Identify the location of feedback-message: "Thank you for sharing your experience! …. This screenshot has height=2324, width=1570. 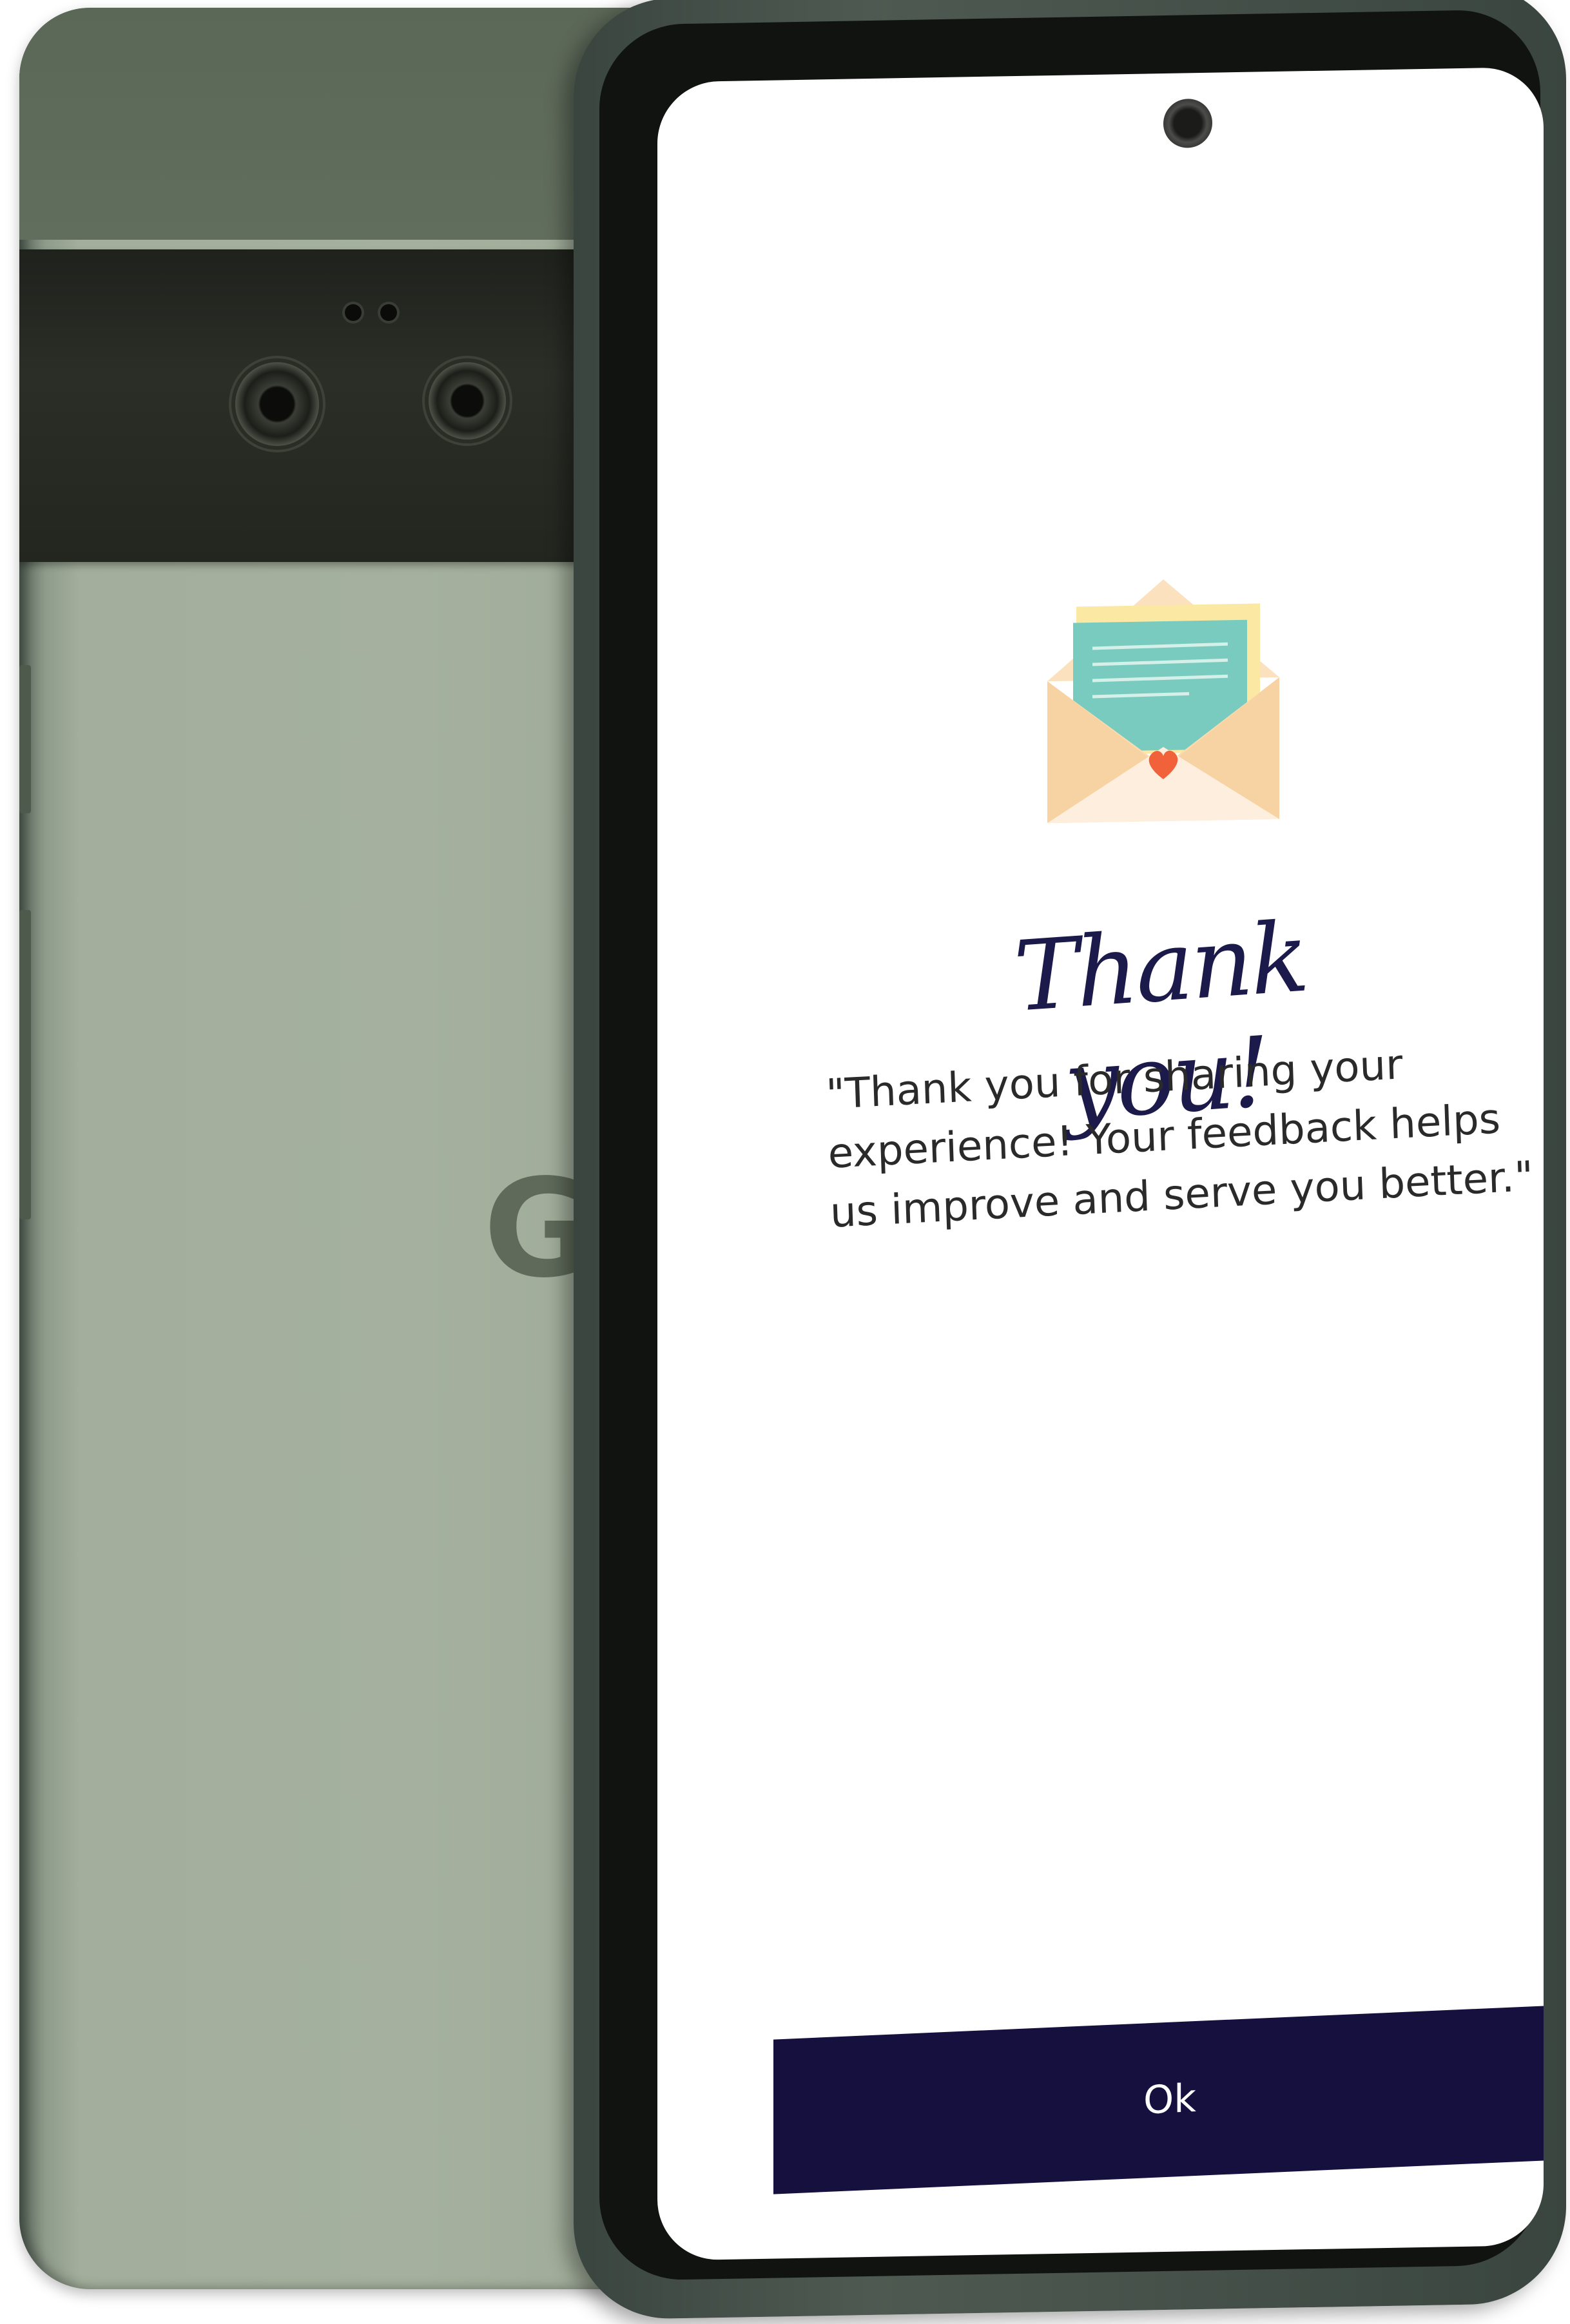
(1180, 1139).